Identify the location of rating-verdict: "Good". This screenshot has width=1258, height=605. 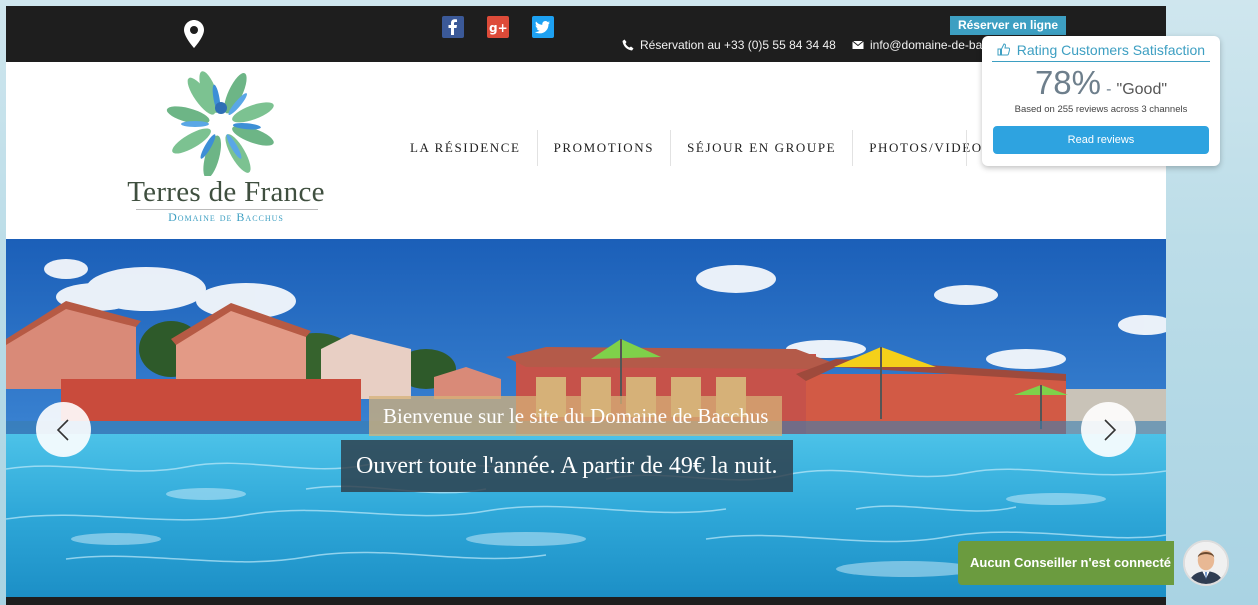
(1142, 89).